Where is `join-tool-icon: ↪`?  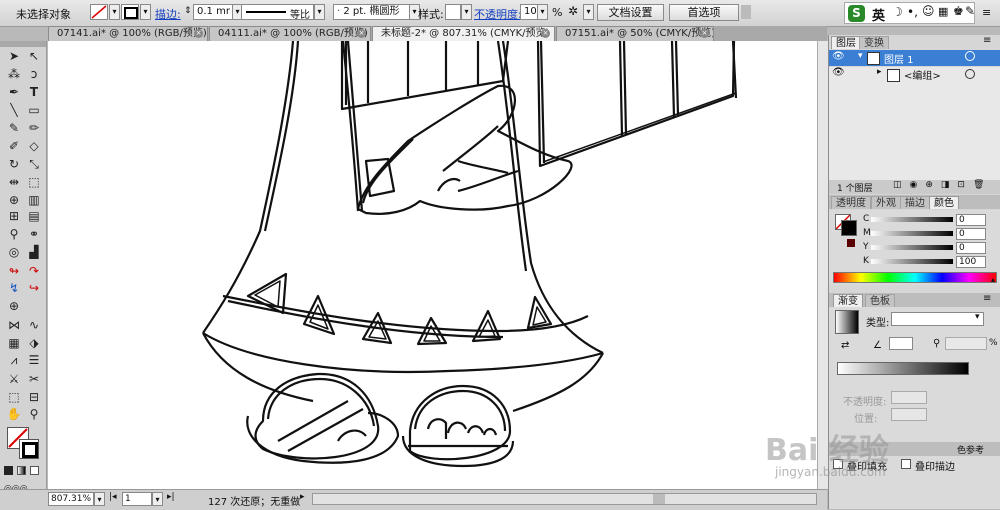
join-tool-icon: ↪ is located at coordinates (34, 288).